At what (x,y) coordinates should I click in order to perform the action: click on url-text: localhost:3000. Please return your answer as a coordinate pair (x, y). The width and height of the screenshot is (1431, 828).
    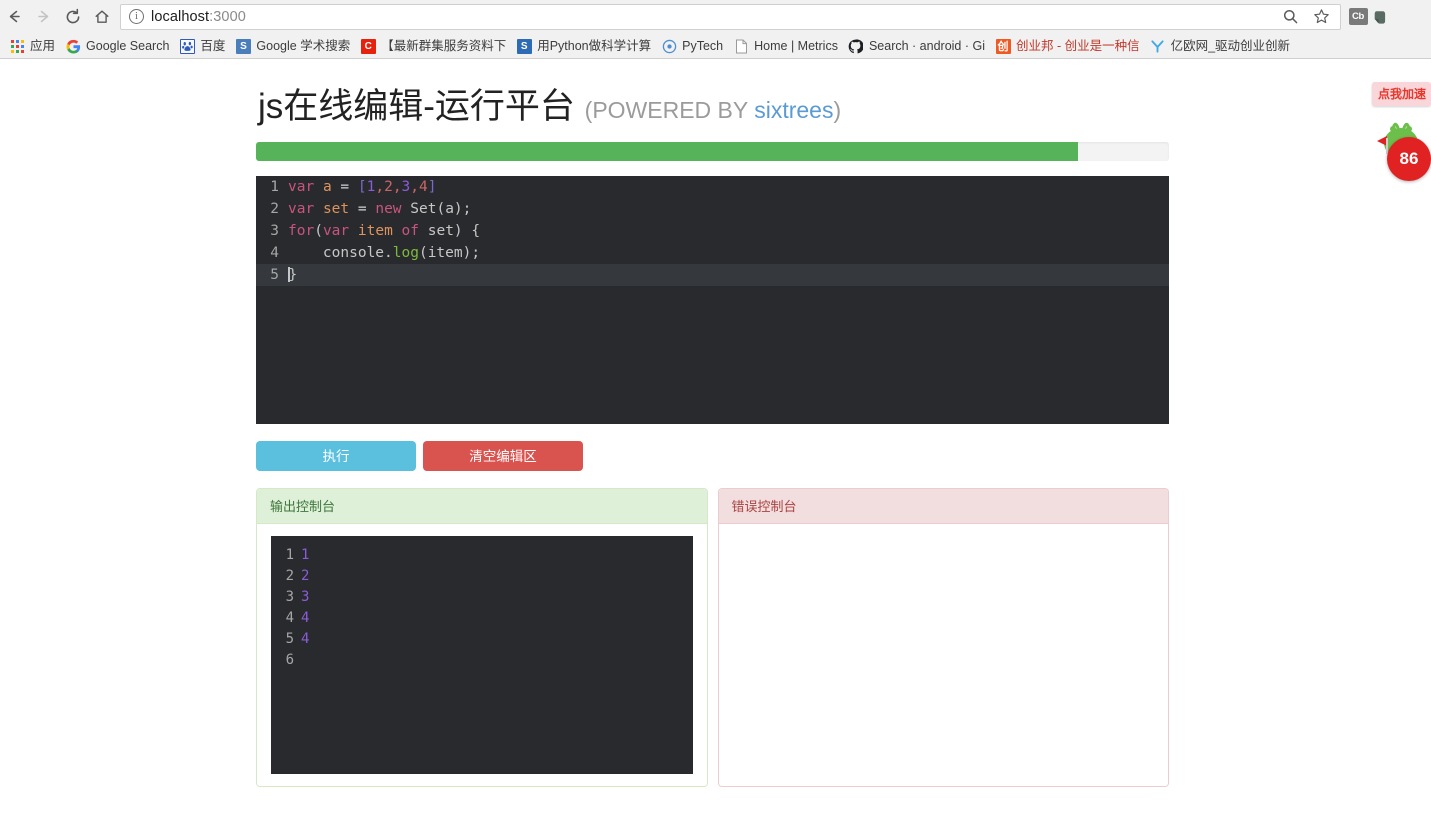
    Looking at the image, I should click on (198, 17).